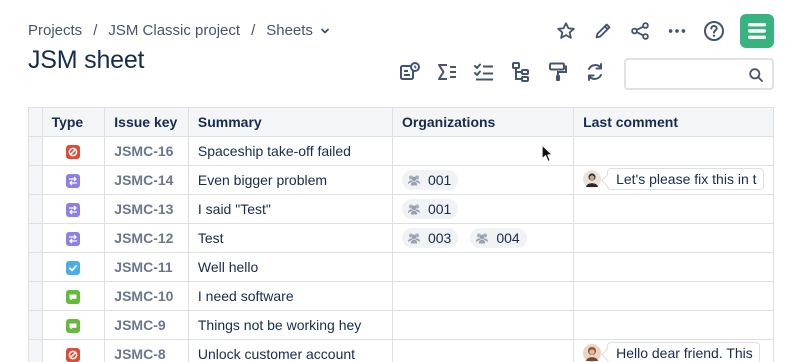  Describe the element at coordinates (683, 352) in the screenshot. I see `comment-text: Hello dear friend. This` at that location.